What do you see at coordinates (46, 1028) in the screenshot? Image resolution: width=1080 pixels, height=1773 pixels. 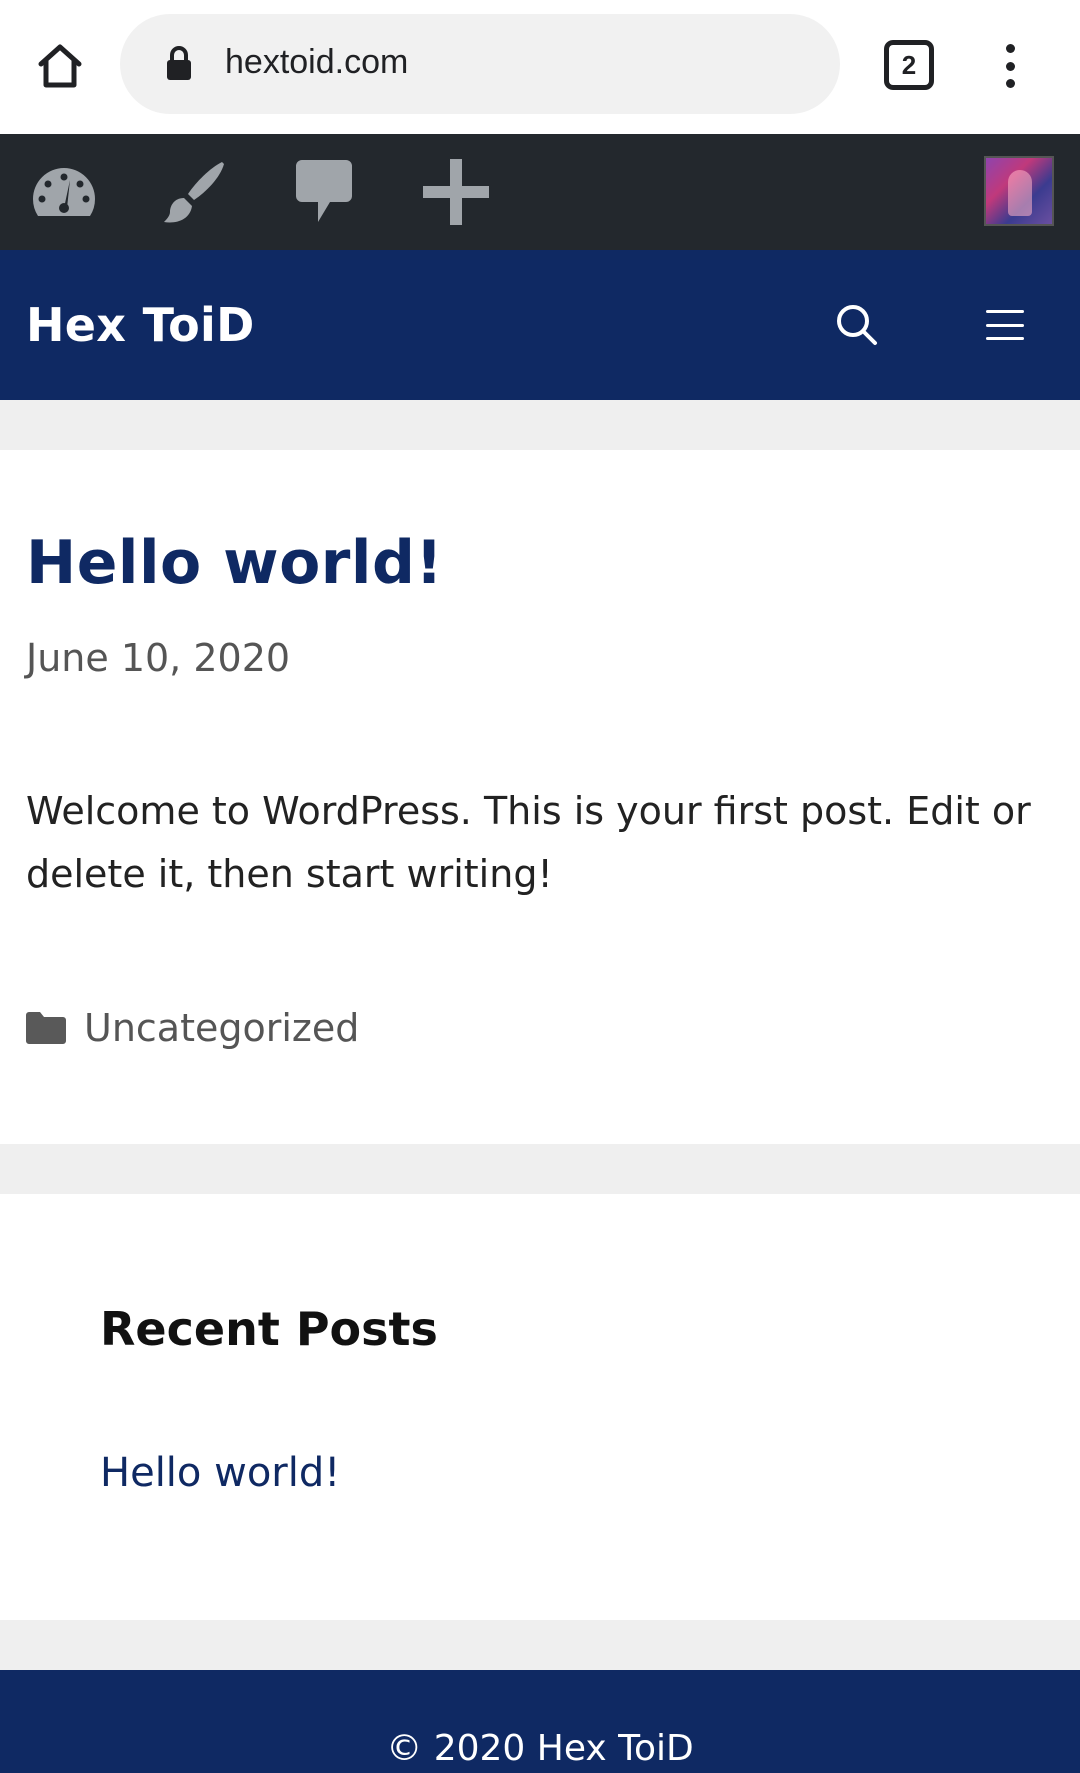 I see `folder-icon` at bounding box center [46, 1028].